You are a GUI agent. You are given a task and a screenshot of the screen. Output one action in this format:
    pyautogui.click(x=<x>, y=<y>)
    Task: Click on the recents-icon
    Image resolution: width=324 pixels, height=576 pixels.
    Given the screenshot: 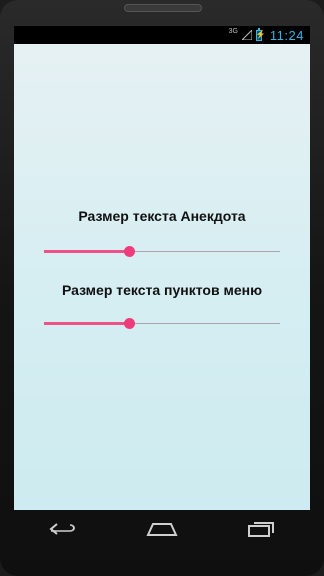 What is the action you would take?
    pyautogui.click(x=260, y=529)
    